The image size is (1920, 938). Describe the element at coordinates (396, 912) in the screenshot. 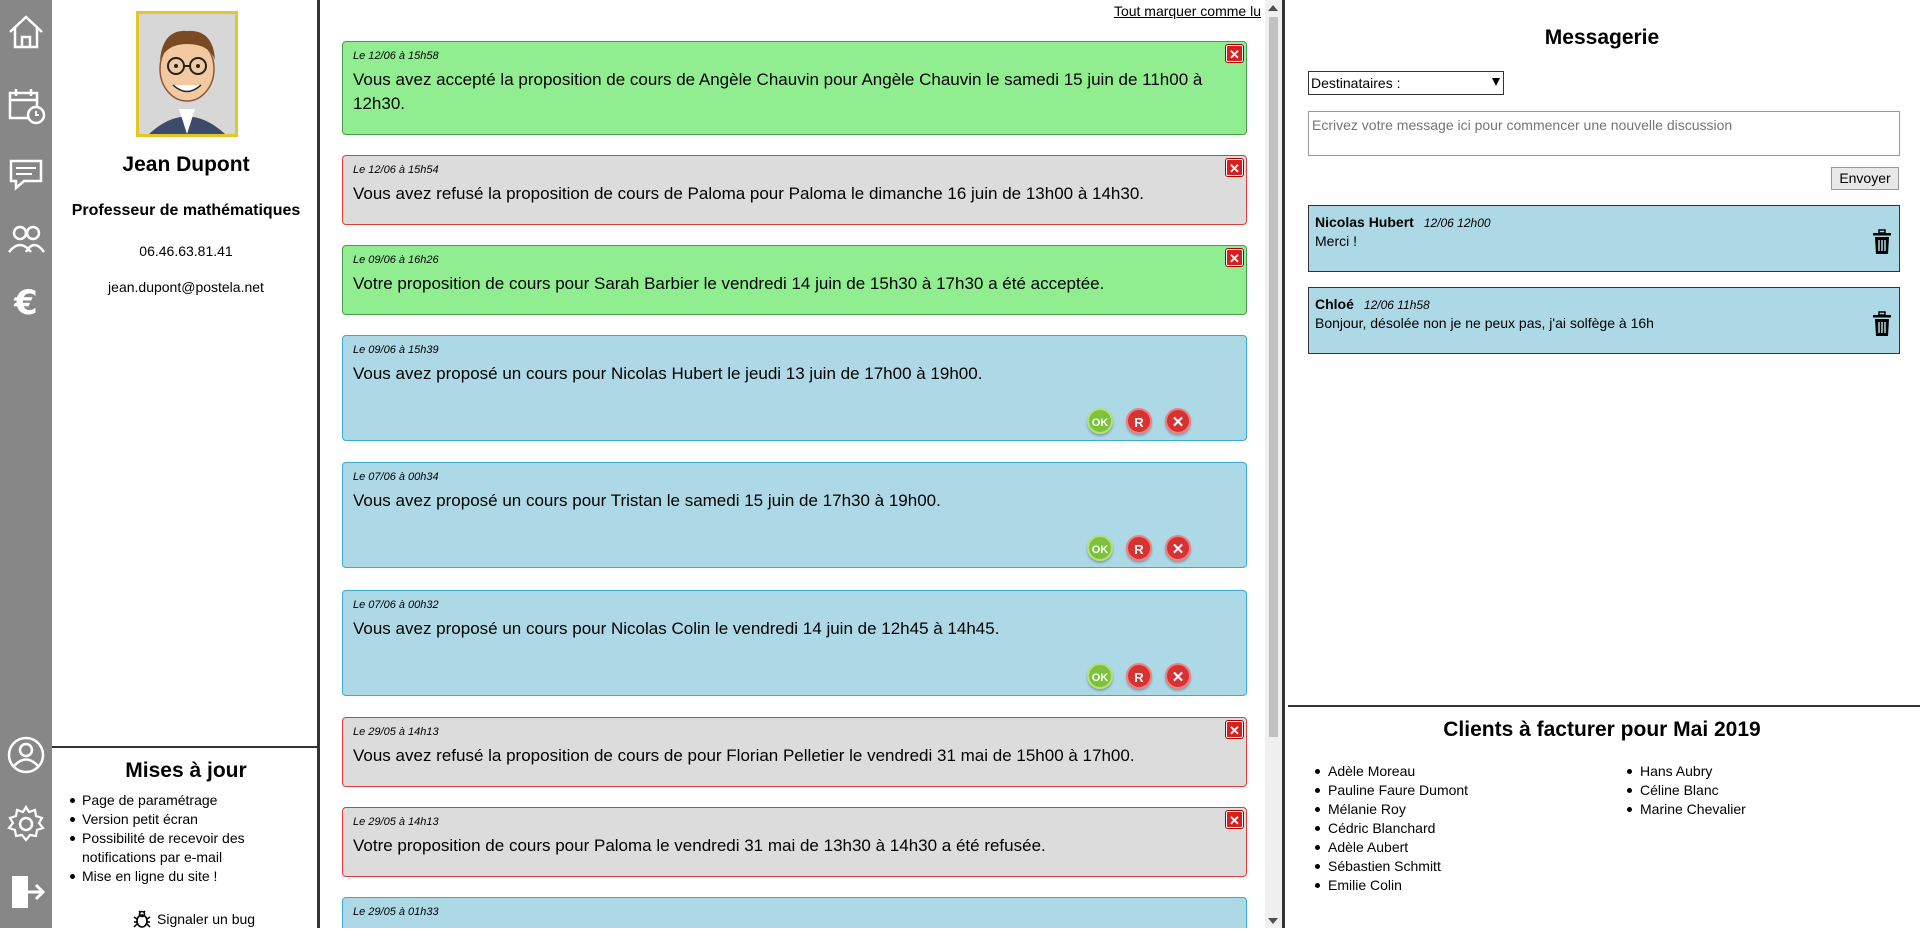

I see `notification-date: Le 29/05 à 01h33` at that location.